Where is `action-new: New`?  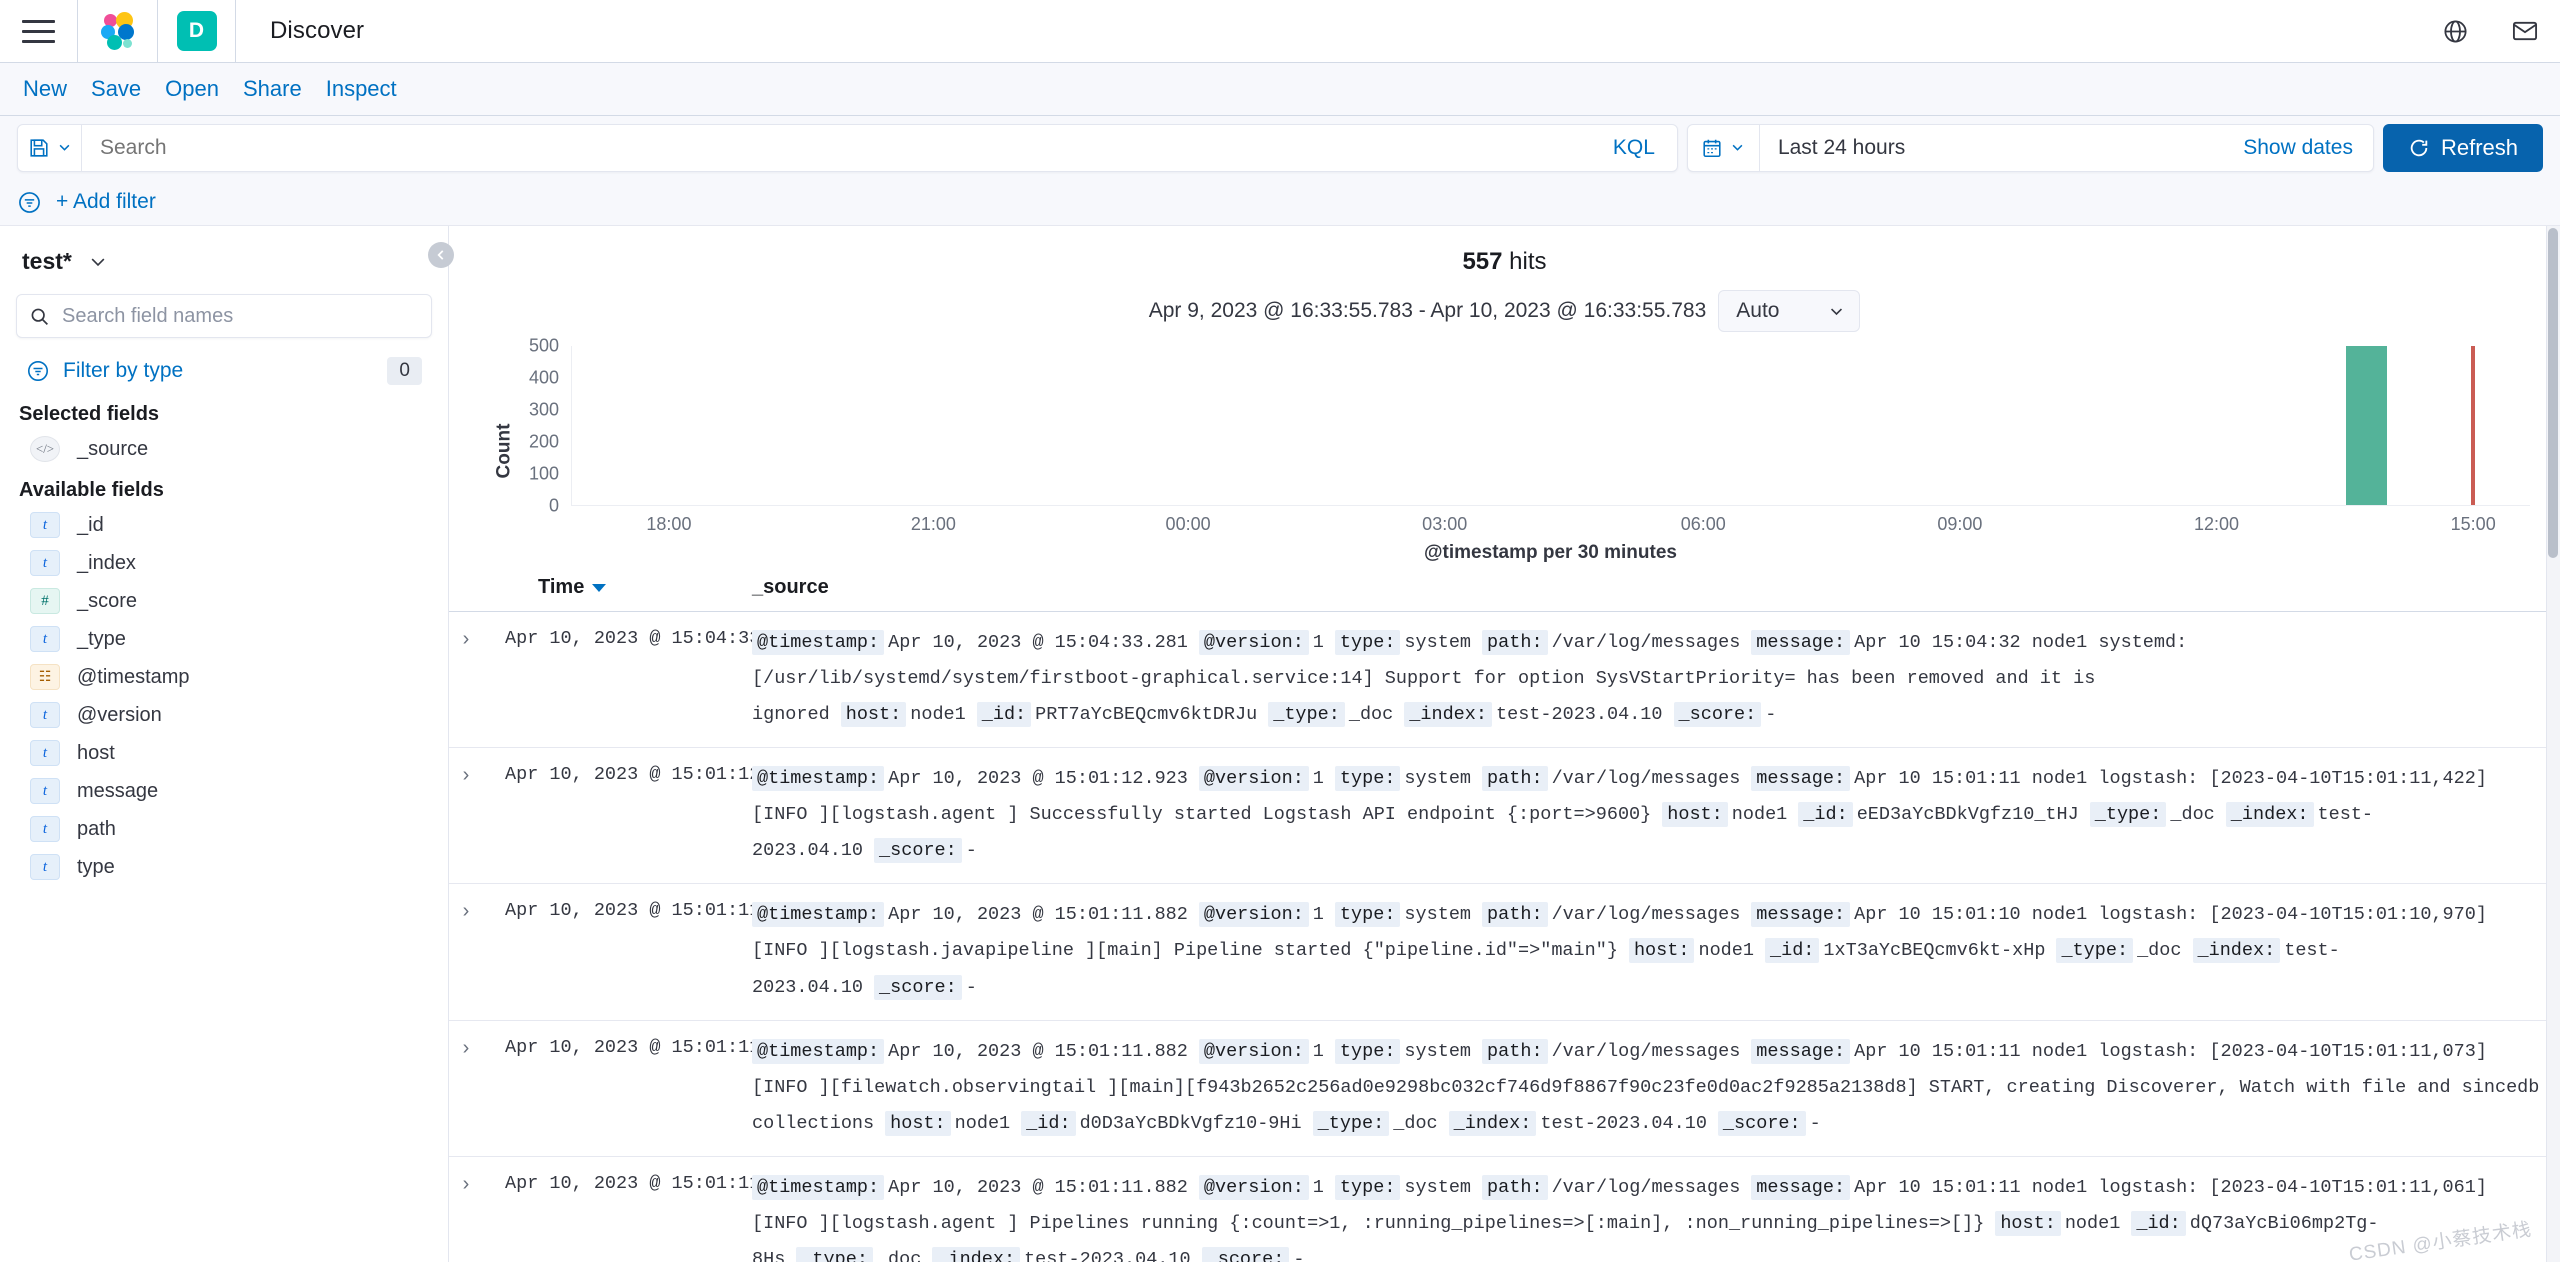
action-new: New is located at coordinates (45, 89).